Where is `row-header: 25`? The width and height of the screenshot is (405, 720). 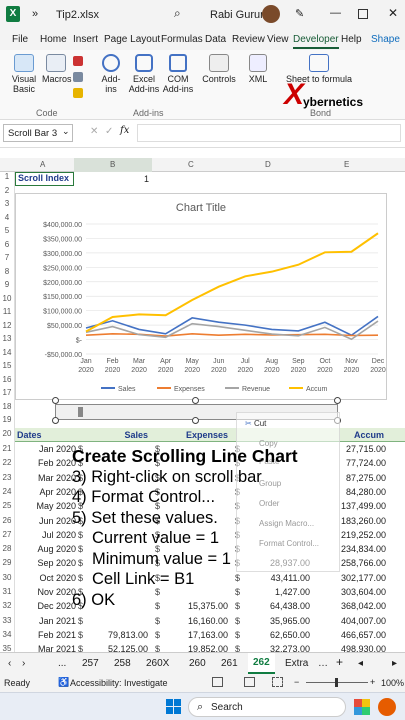 row-header: 25 is located at coordinates (7, 505).